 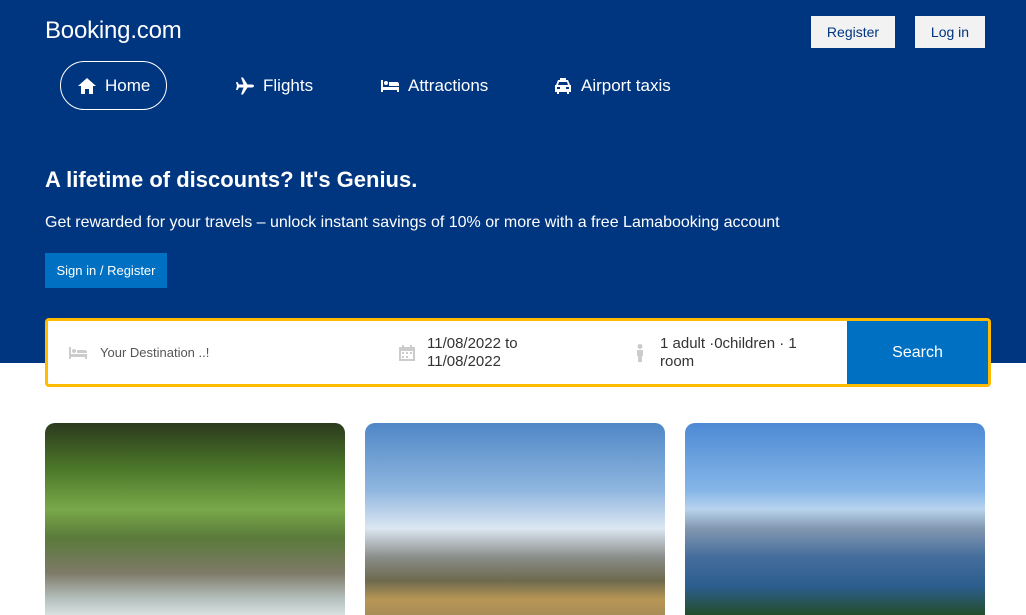 I want to click on plane-icon, so click(x=245, y=85).